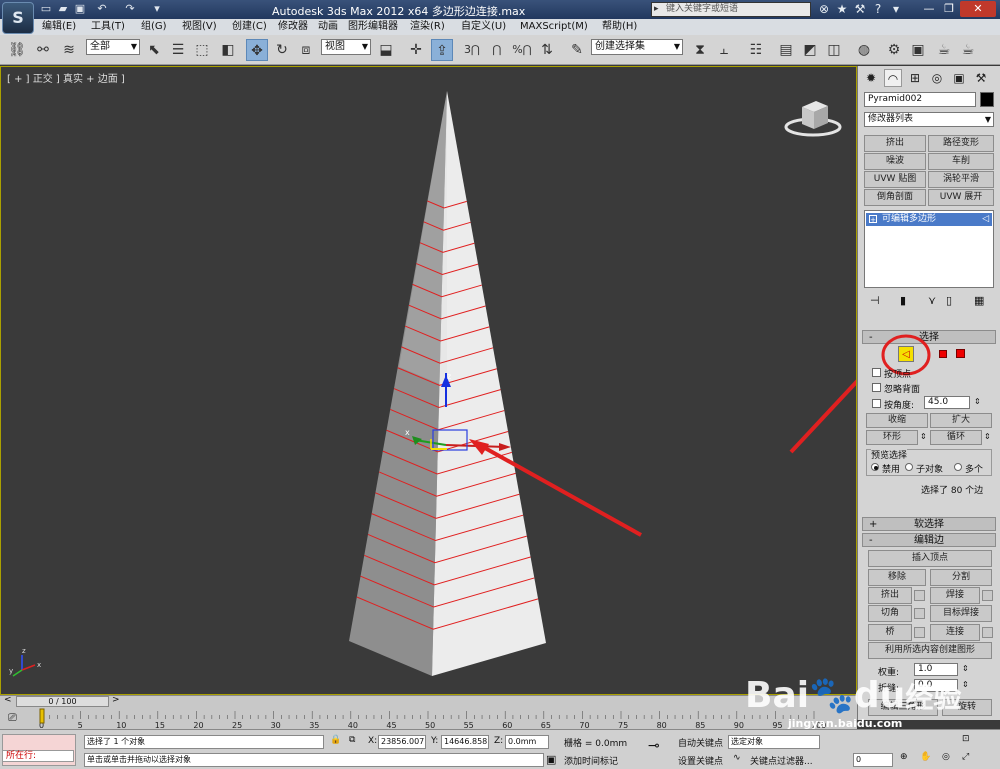  I want to click on pivot-center-icon: ⬓, so click(386, 50).